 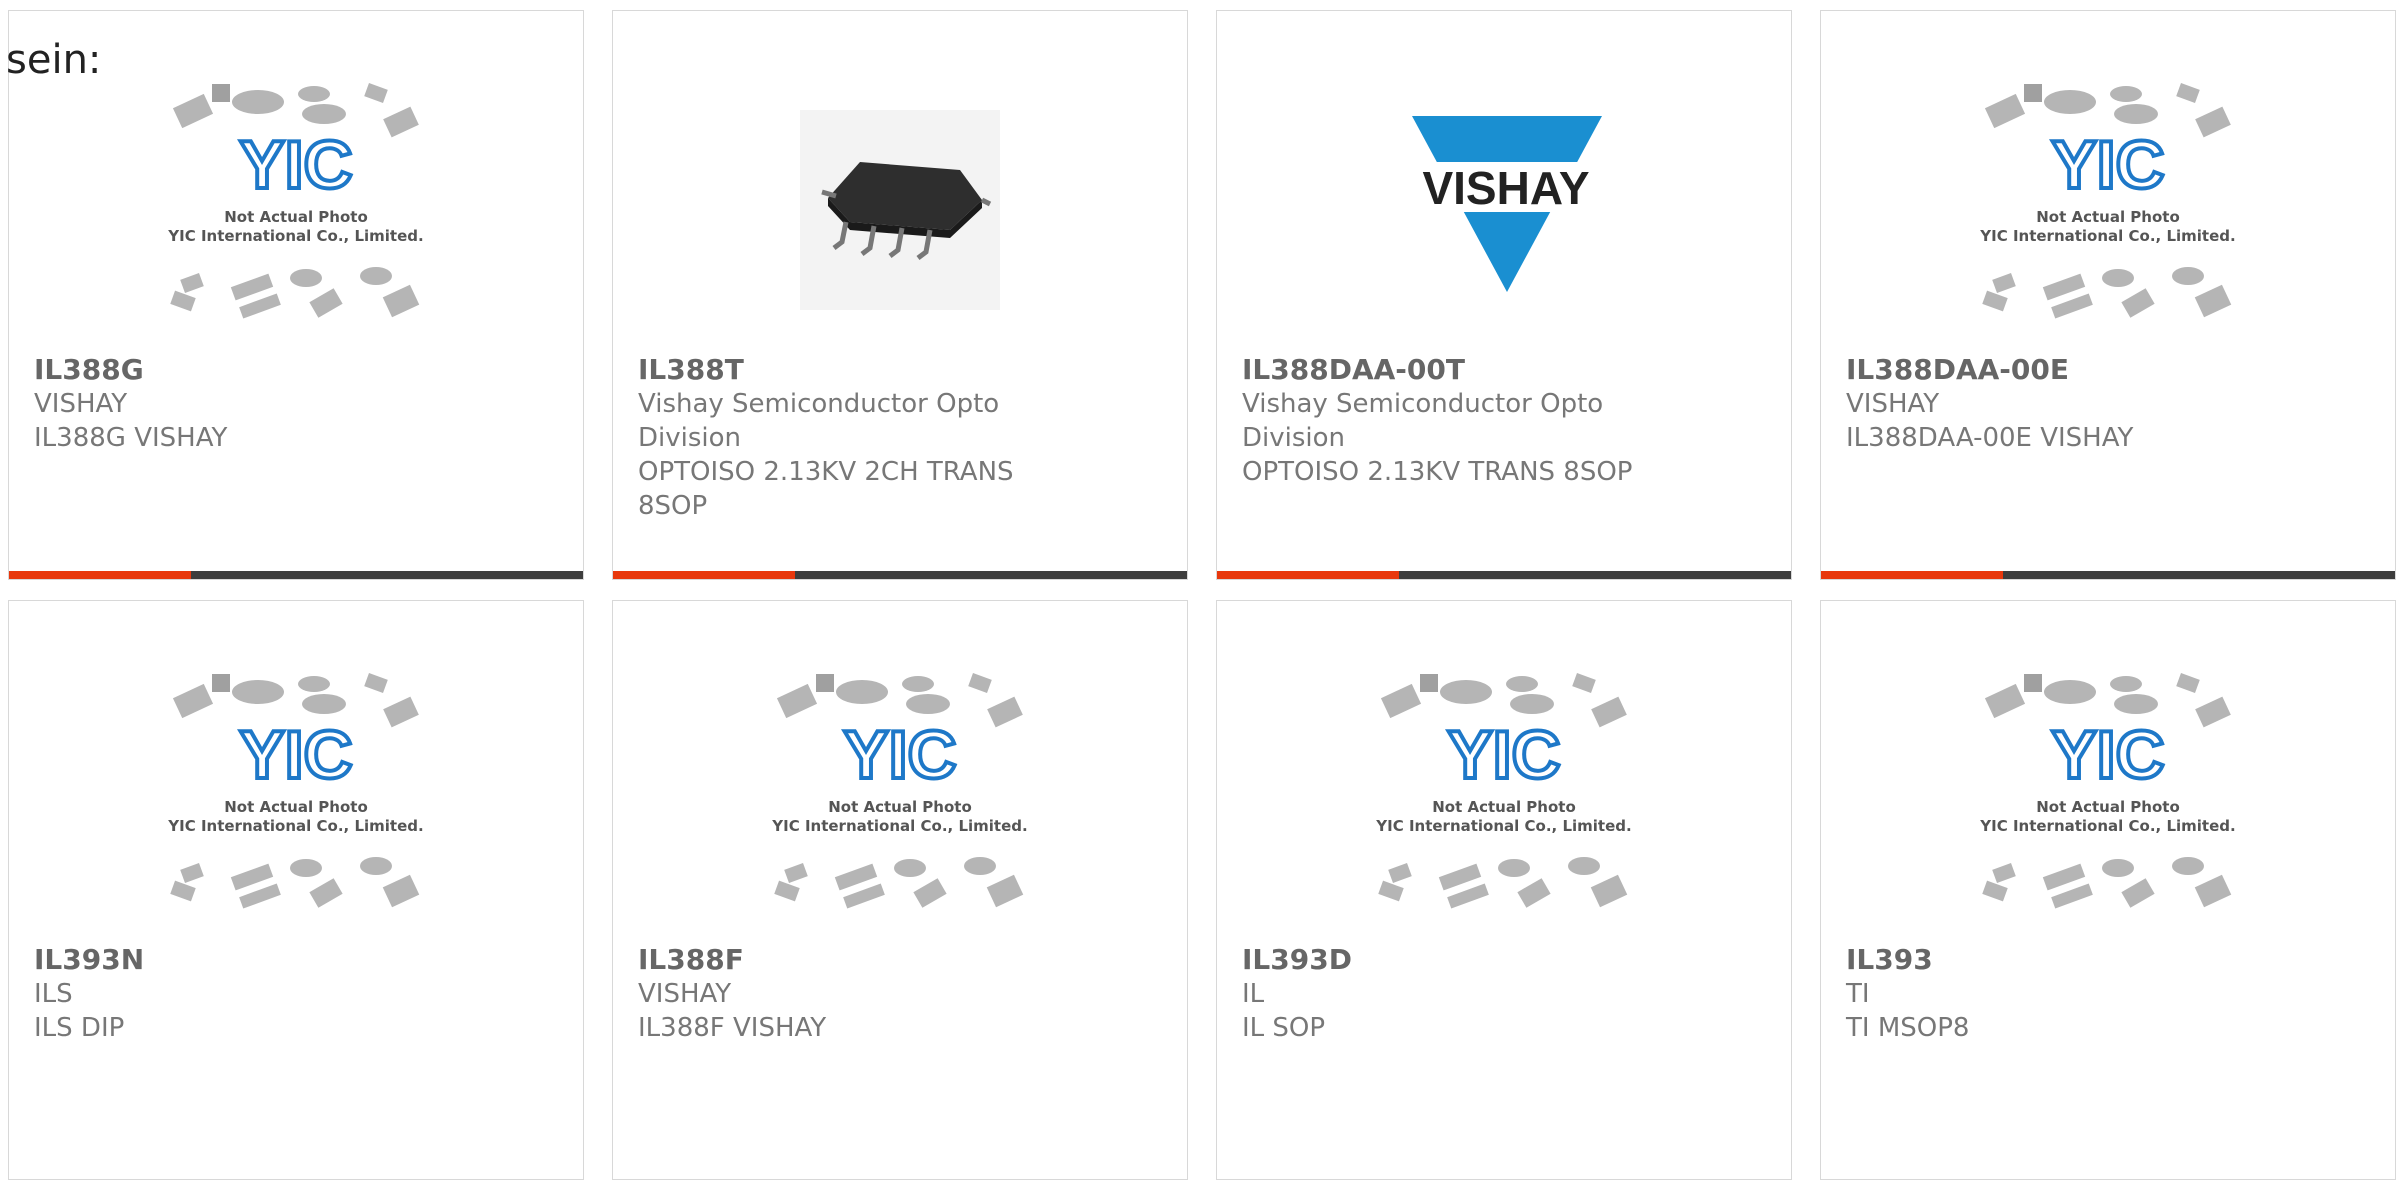 What do you see at coordinates (900, 370) in the screenshot?
I see `part-number: IL388T` at bounding box center [900, 370].